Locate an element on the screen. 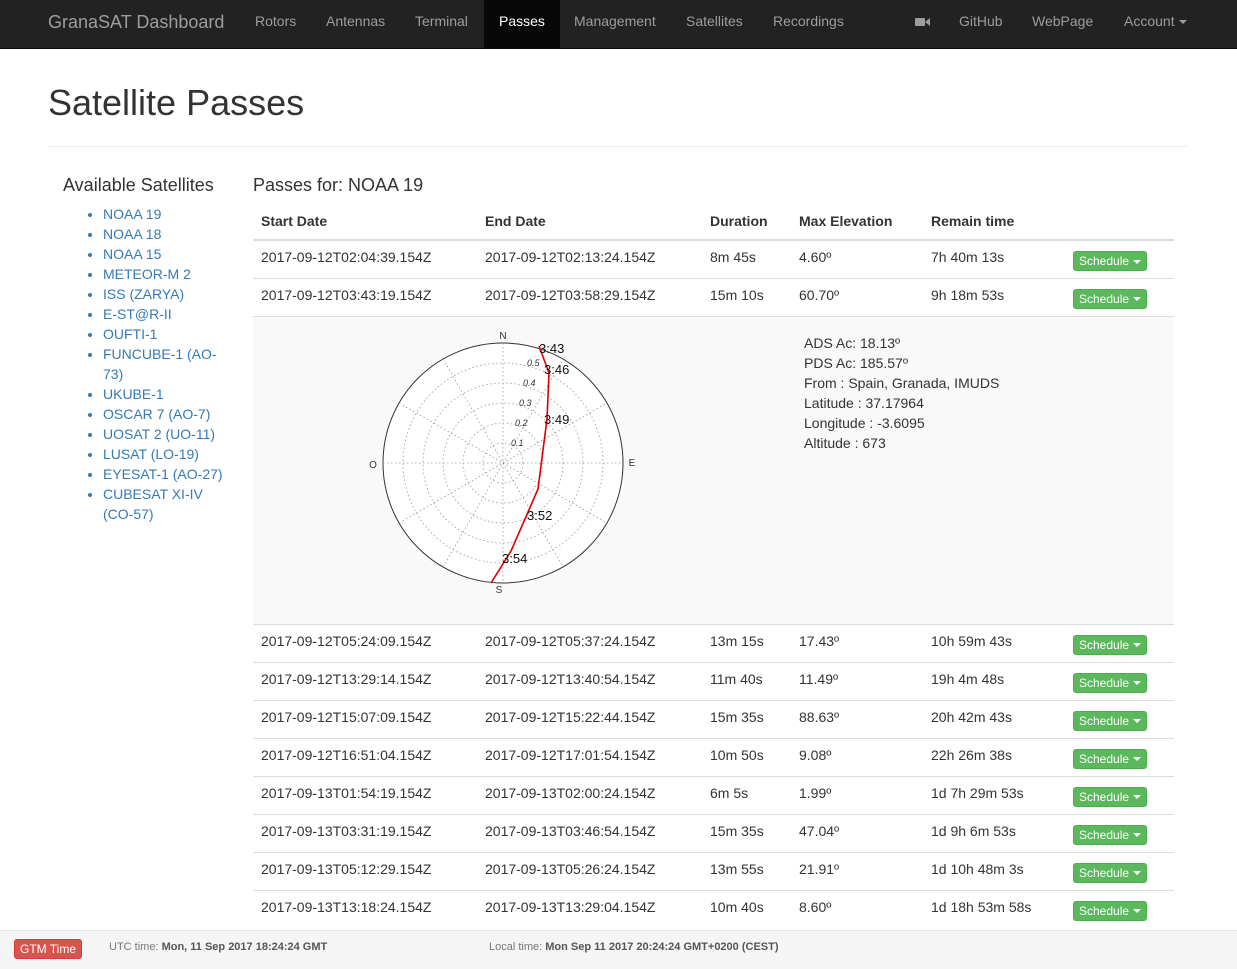 The width and height of the screenshot is (1237, 969). duration-cell: 13m 55s is located at coordinates (746, 870).